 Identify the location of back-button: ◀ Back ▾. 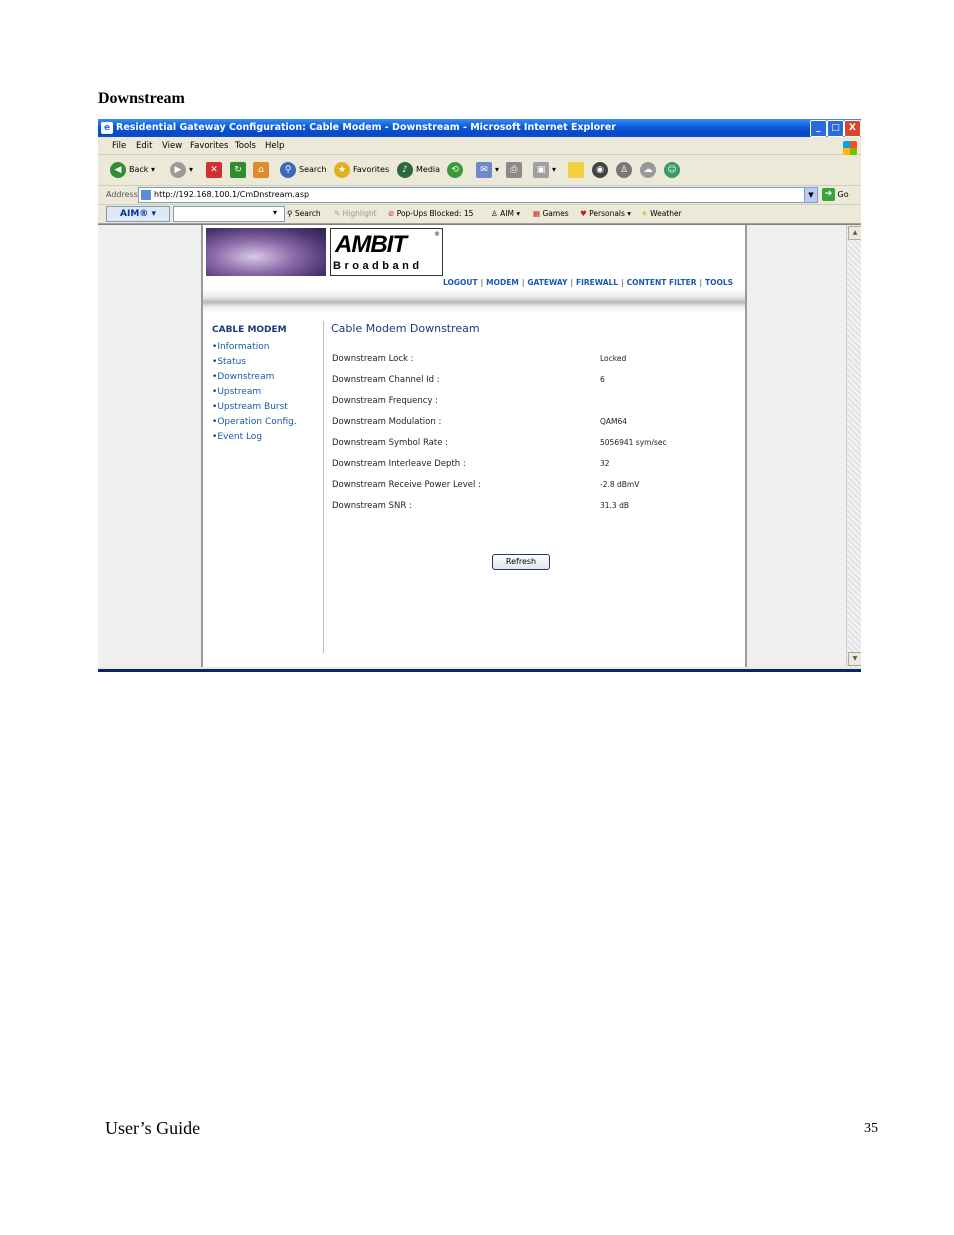
(132, 170).